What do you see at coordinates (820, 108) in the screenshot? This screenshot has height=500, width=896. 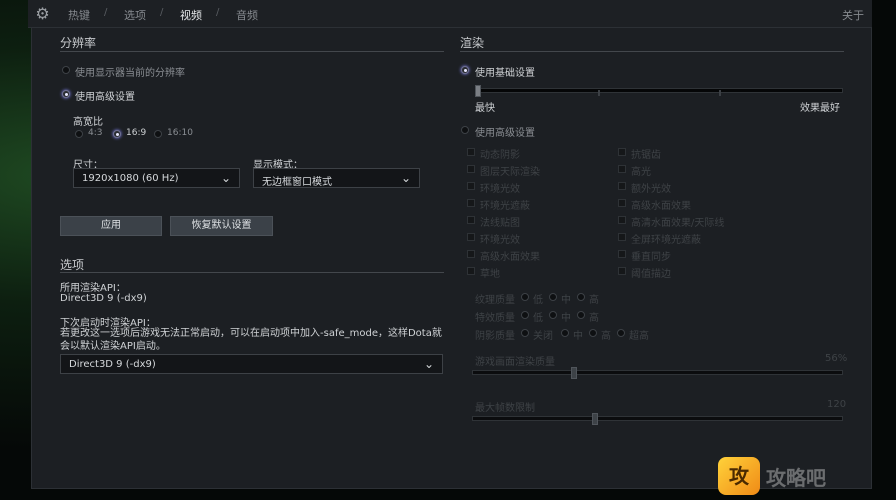 I see `slider-max-label: 效果最好` at bounding box center [820, 108].